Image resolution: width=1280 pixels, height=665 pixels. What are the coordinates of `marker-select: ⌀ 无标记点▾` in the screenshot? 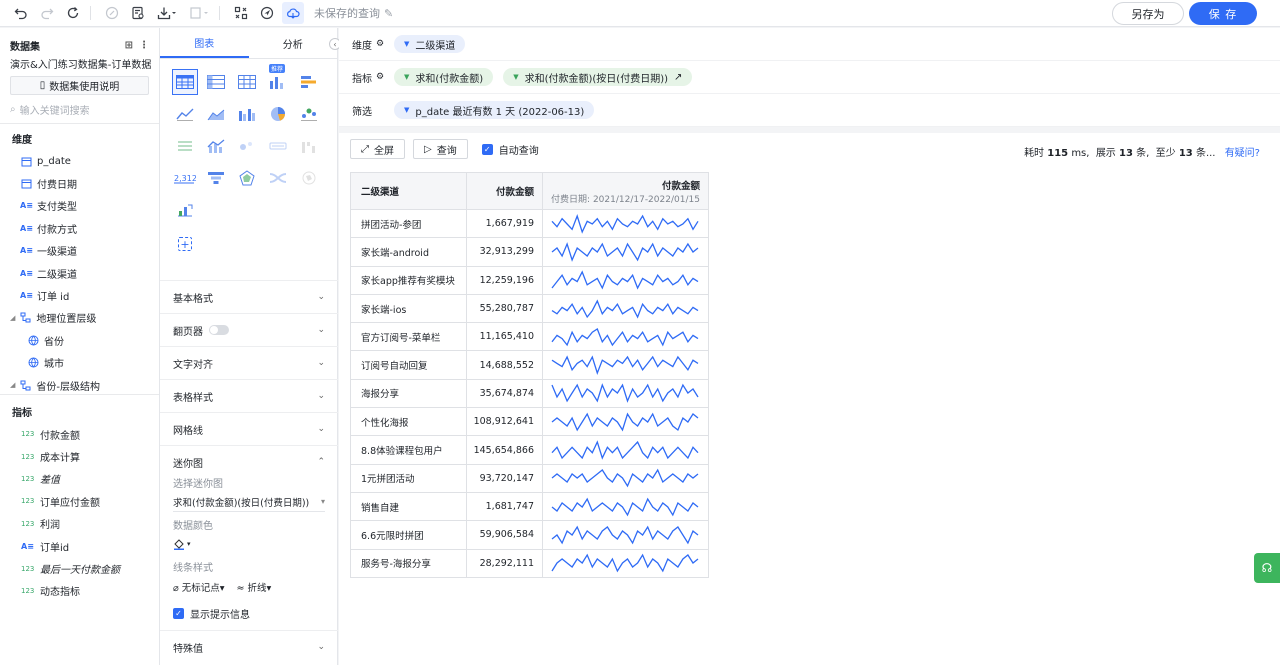 It's located at (199, 587).